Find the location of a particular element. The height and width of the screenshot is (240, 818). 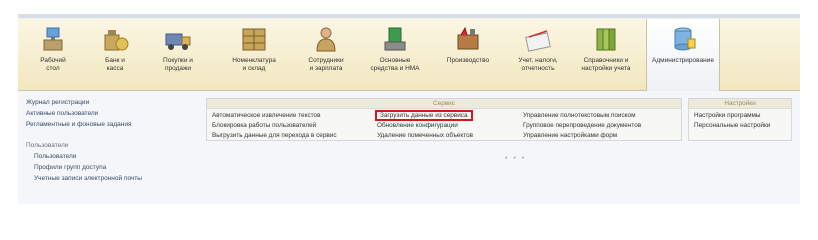

top-bar is located at coordinates (409, 16).